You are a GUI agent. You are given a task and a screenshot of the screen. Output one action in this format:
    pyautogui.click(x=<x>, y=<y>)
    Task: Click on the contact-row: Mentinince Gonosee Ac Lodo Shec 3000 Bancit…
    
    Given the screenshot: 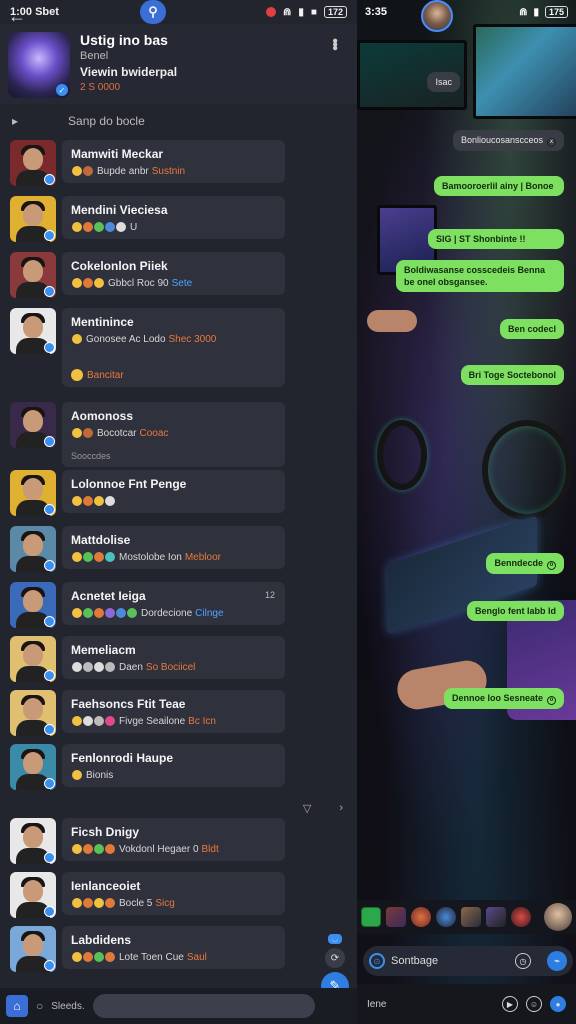 What is the action you would take?
    pyautogui.click(x=147, y=347)
    